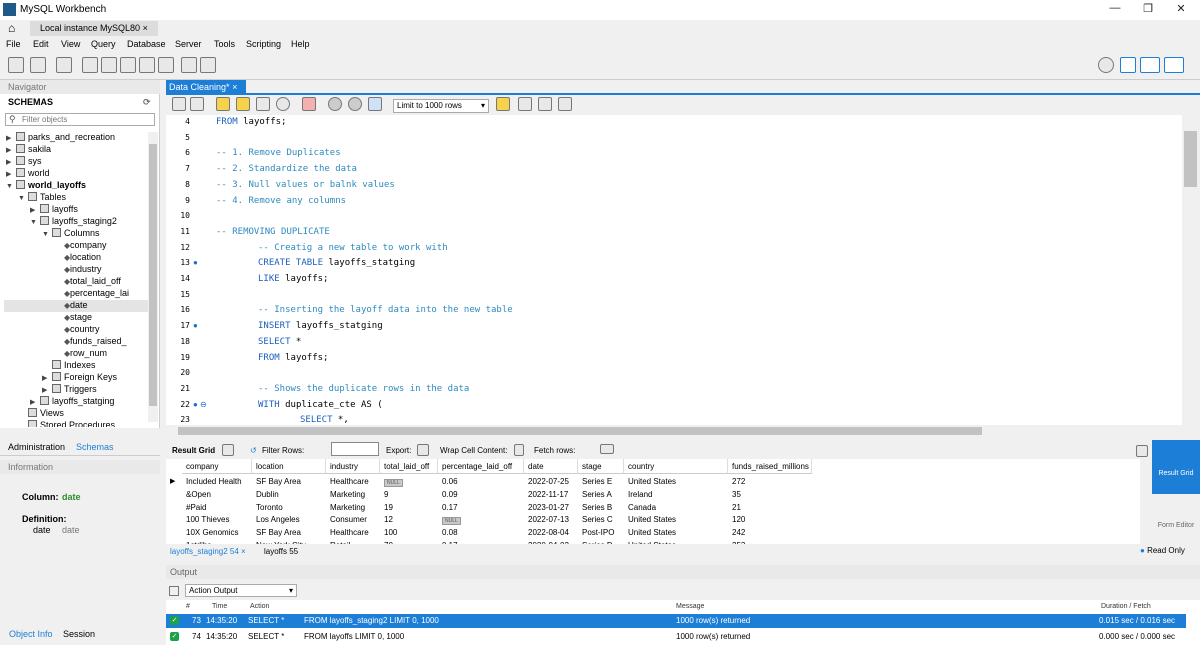 The width and height of the screenshot is (1200, 645). Describe the element at coordinates (174, 591) in the screenshot. I see `output-copy-icon` at that location.